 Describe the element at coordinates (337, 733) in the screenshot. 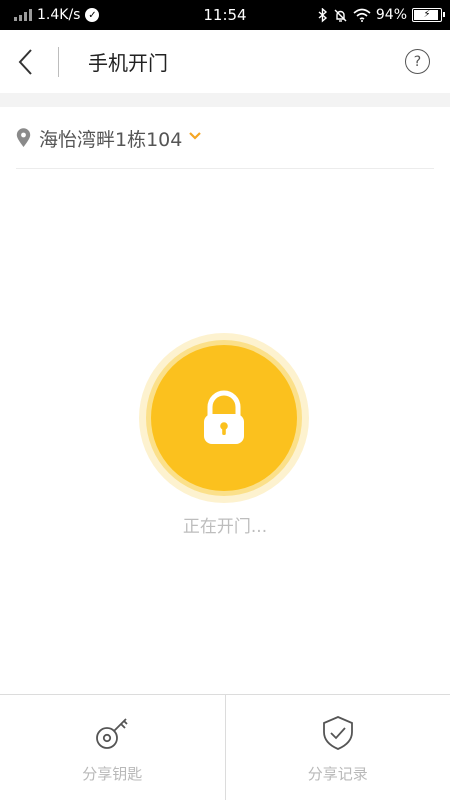

I see `shield-check-icon` at that location.